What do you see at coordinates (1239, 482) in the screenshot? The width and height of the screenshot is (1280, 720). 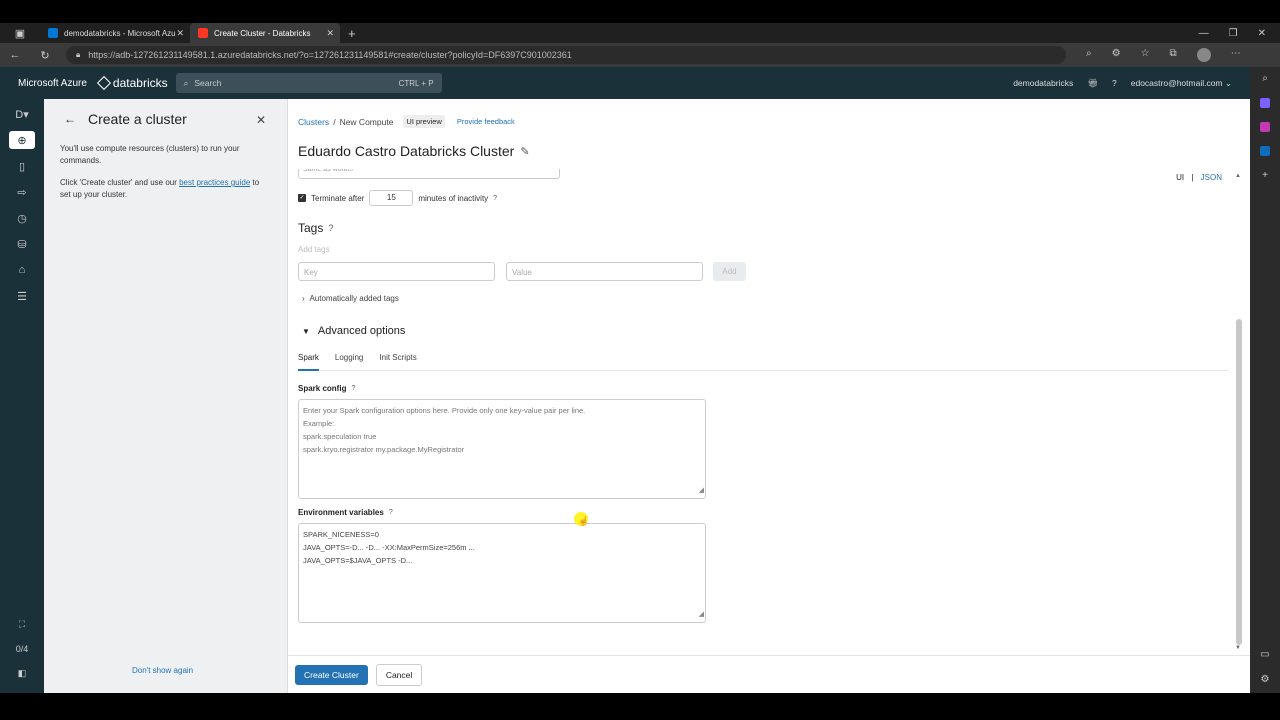 I see `scrollbar-thumb` at bounding box center [1239, 482].